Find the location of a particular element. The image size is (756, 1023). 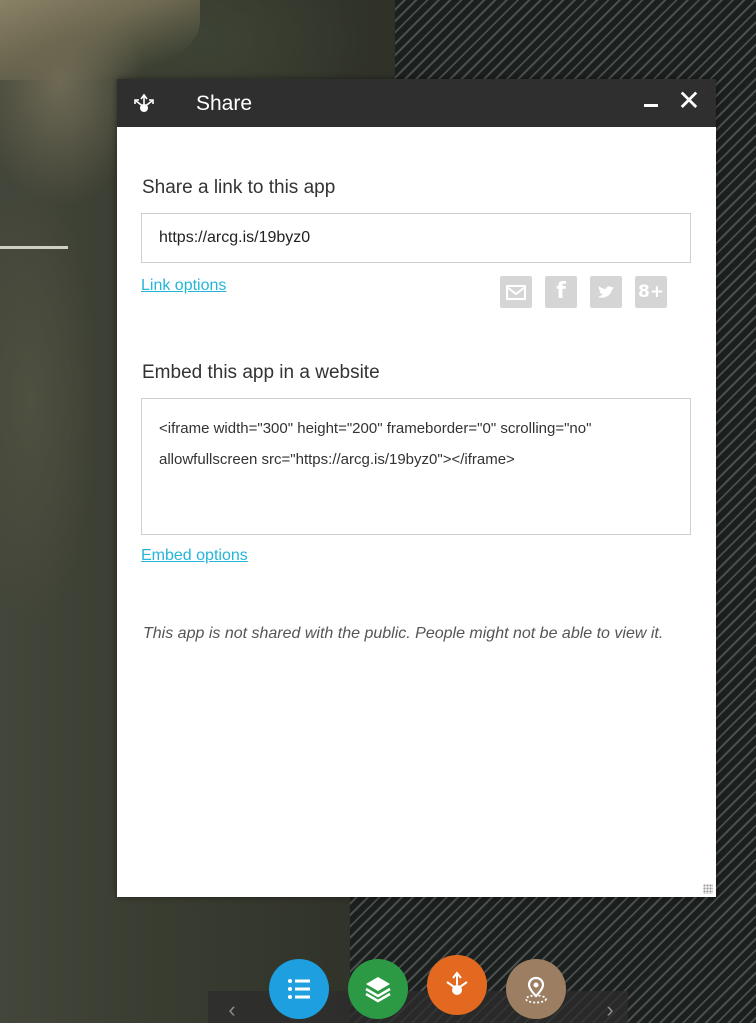

facebook-icon: f is located at coordinates (561, 291).